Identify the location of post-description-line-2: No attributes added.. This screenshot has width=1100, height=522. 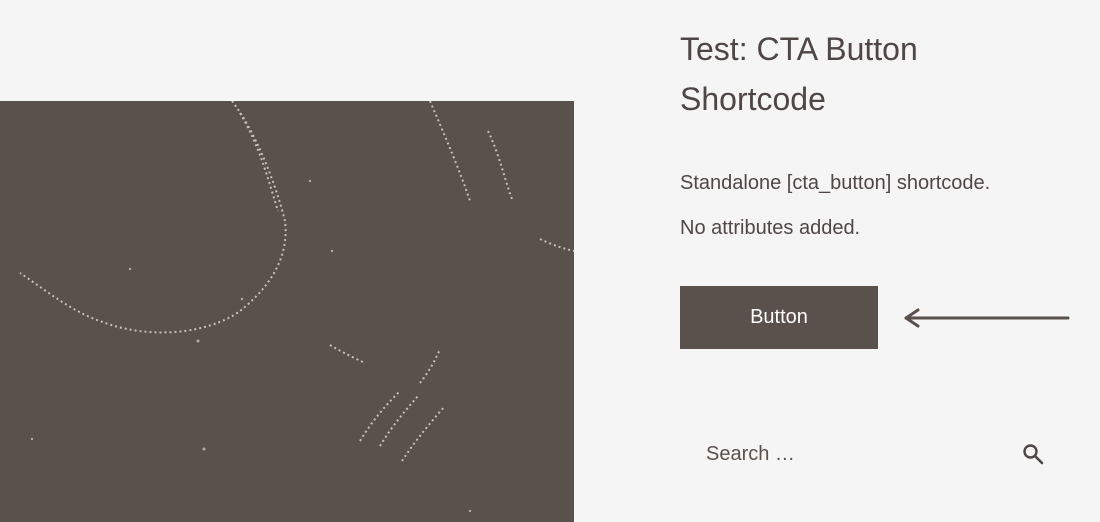
(770, 228).